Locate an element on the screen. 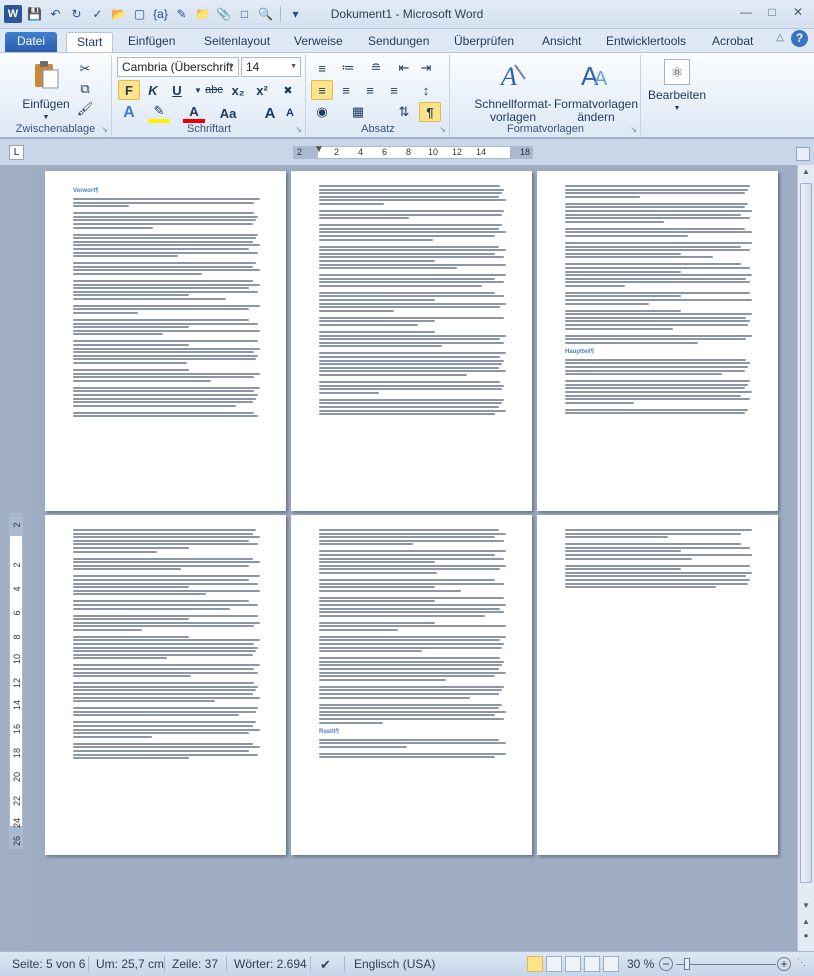 Image resolution: width=814 pixels, height=976 pixels. highlight-icon: ✎ is located at coordinates (181, 14).